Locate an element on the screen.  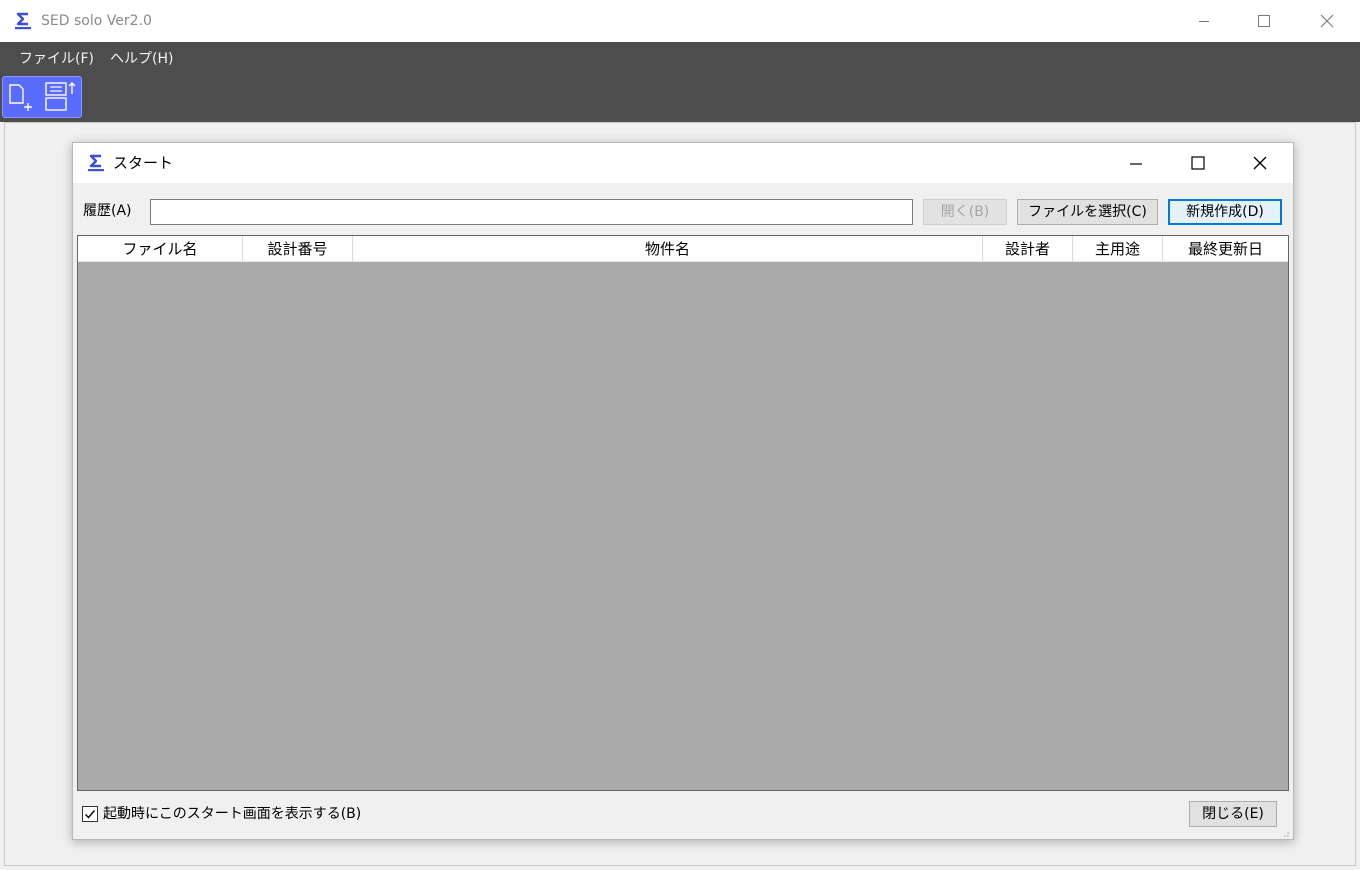
open-button: 開く(B) is located at coordinates (965, 212).